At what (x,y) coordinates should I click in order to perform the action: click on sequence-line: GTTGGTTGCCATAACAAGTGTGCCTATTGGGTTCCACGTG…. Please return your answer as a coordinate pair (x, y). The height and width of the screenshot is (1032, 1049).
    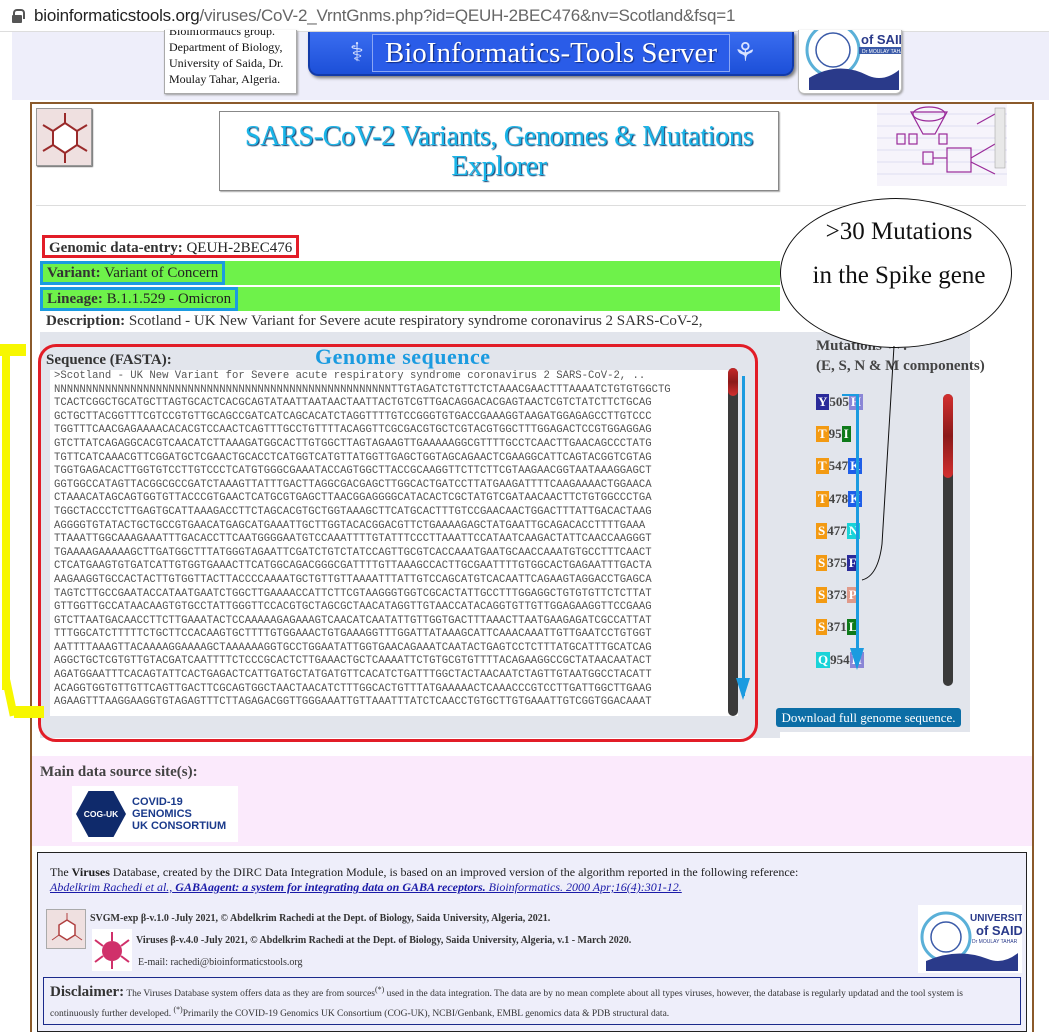
    Looking at the image, I should click on (353, 607).